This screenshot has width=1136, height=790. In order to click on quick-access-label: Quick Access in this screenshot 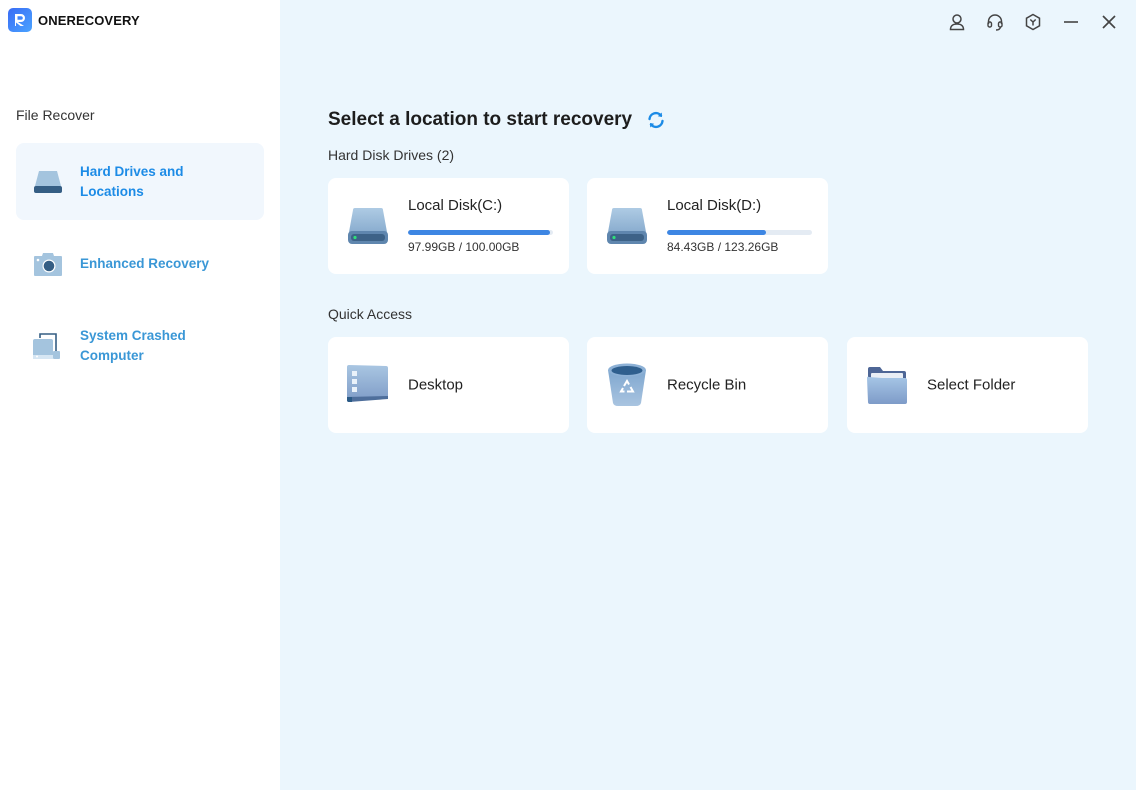, I will do `click(370, 314)`.